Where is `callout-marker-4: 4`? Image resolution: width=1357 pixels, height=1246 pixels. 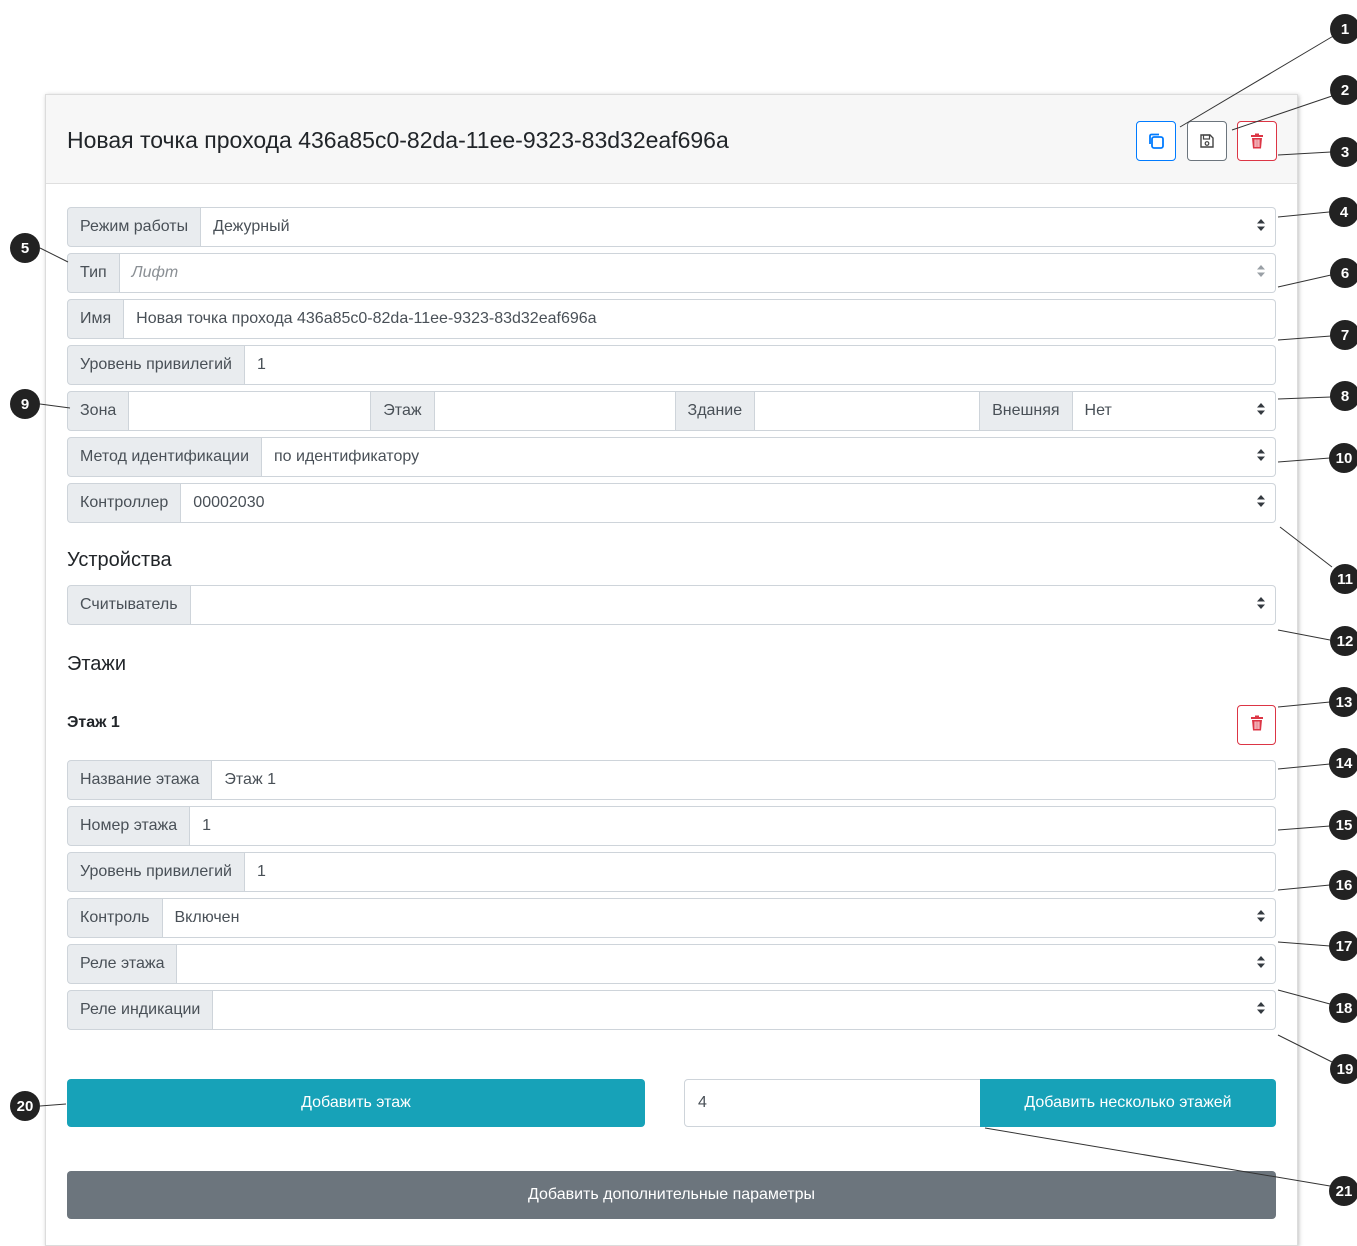 callout-marker-4: 4 is located at coordinates (1343, 212).